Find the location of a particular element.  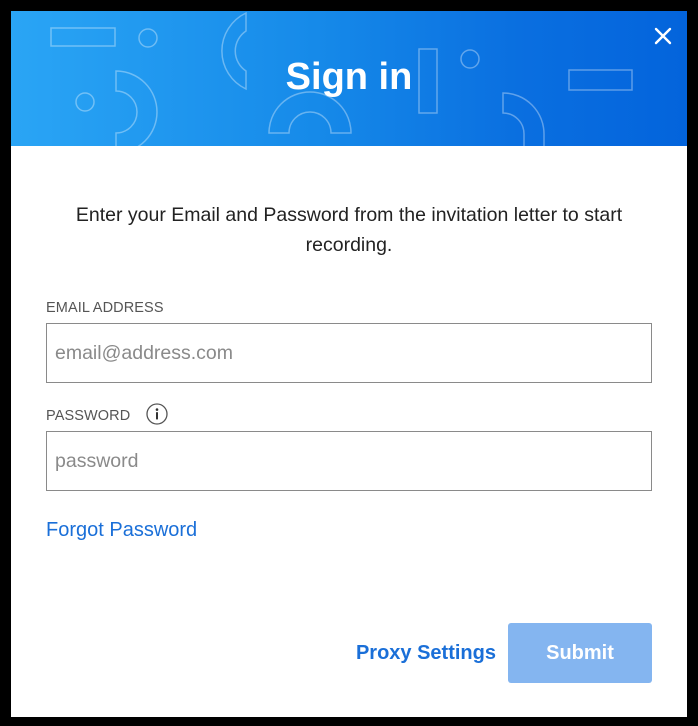

proxy-settings-link: Proxy Settings is located at coordinates (406, 653).